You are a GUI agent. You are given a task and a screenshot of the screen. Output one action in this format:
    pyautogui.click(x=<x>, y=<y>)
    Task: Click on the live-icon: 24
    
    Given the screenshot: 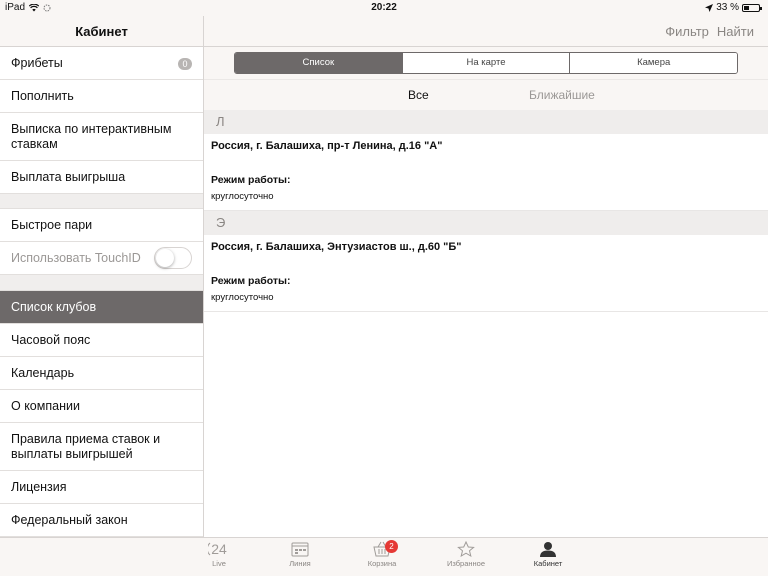 What is the action you would take?
    pyautogui.click(x=217, y=549)
    